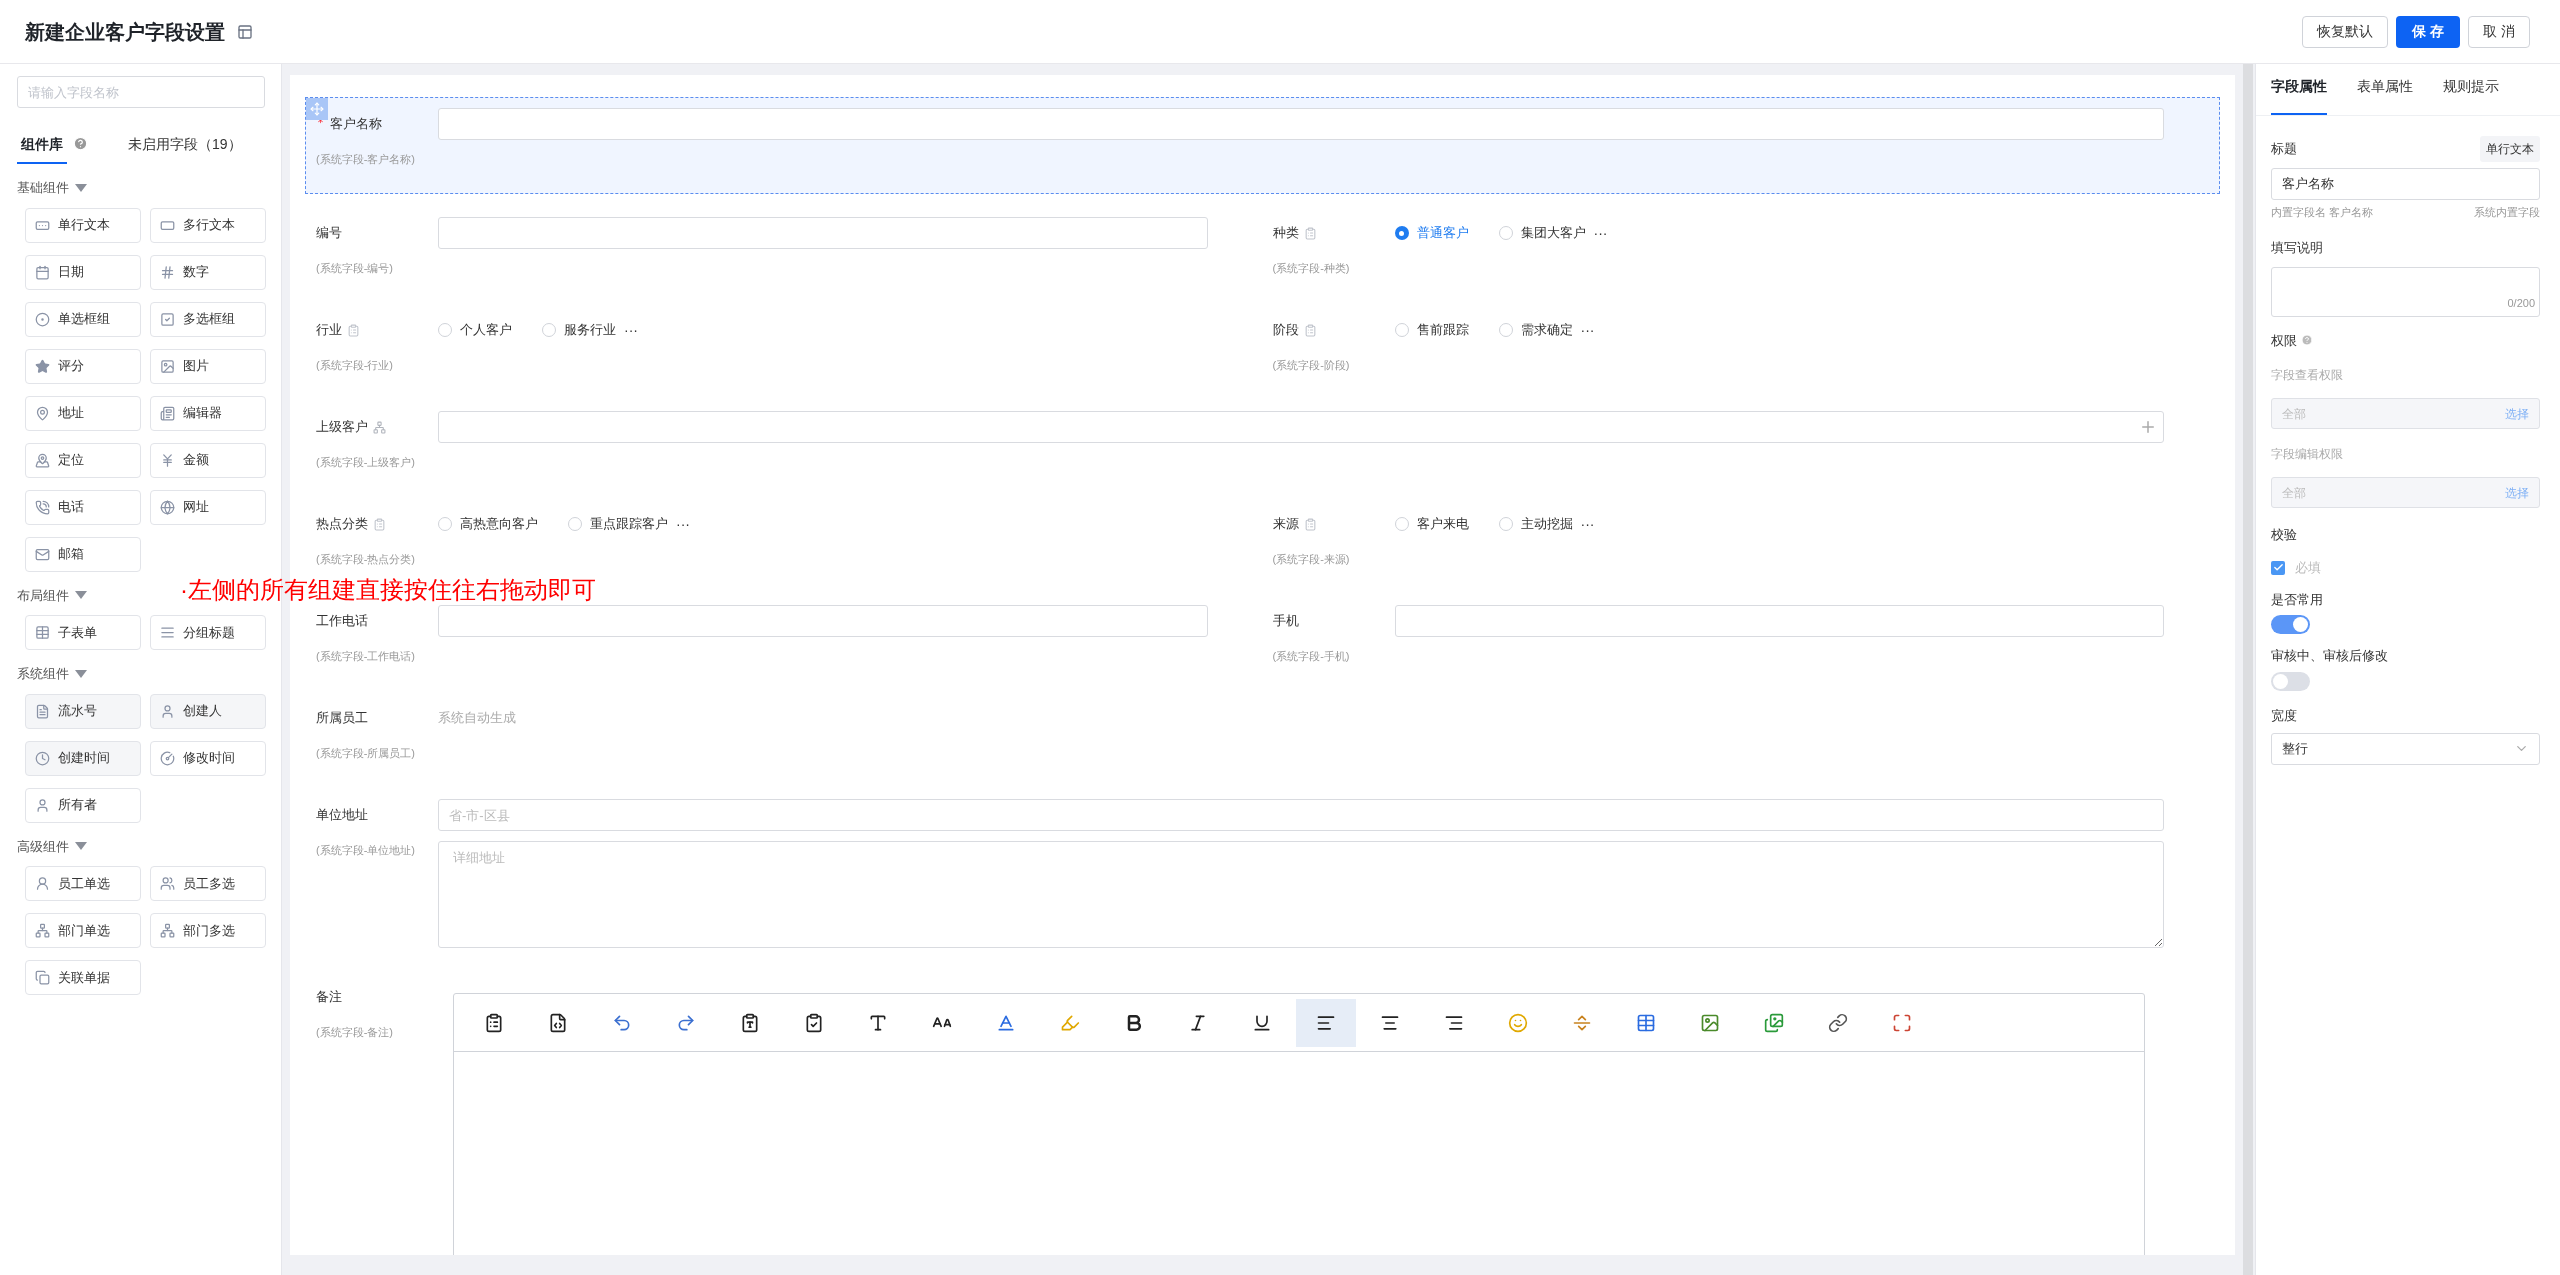 Image resolution: width=2560 pixels, height=1275 pixels. I want to click on component-item: 电话, so click(83, 507).